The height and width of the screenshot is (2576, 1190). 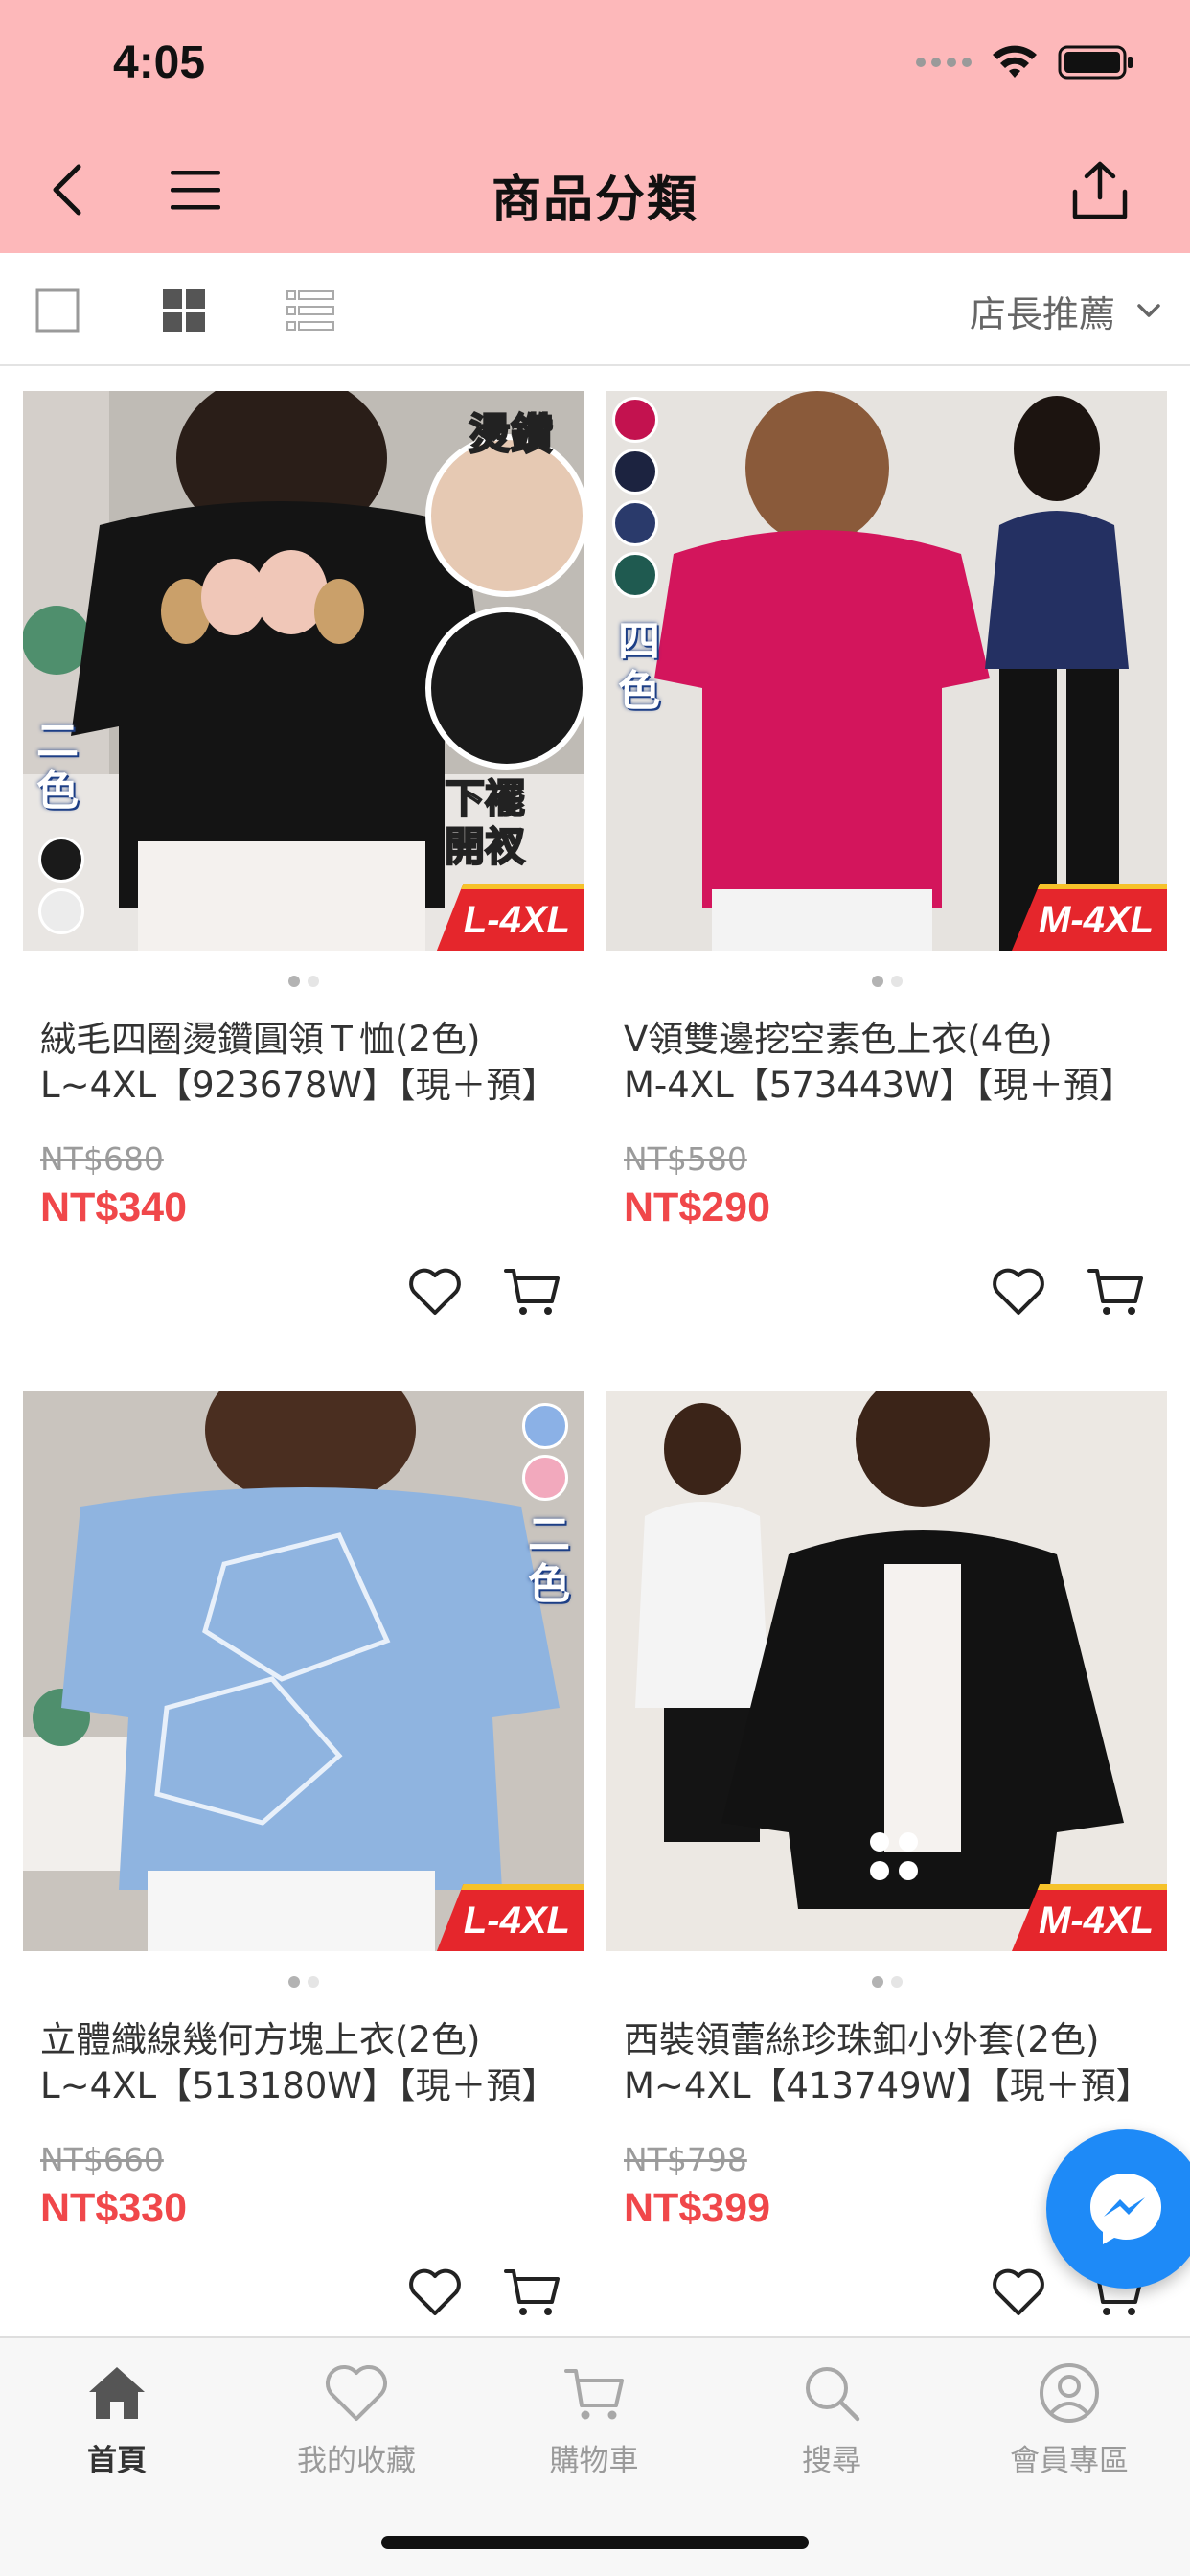 I want to click on view-grid-button, so click(x=184, y=310).